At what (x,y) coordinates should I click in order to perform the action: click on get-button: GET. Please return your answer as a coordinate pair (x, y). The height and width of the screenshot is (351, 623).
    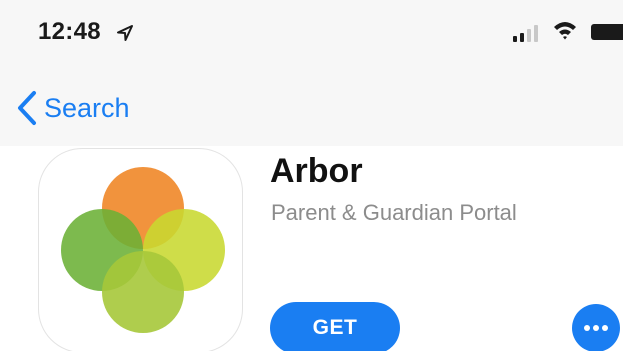
    Looking at the image, I should click on (335, 326).